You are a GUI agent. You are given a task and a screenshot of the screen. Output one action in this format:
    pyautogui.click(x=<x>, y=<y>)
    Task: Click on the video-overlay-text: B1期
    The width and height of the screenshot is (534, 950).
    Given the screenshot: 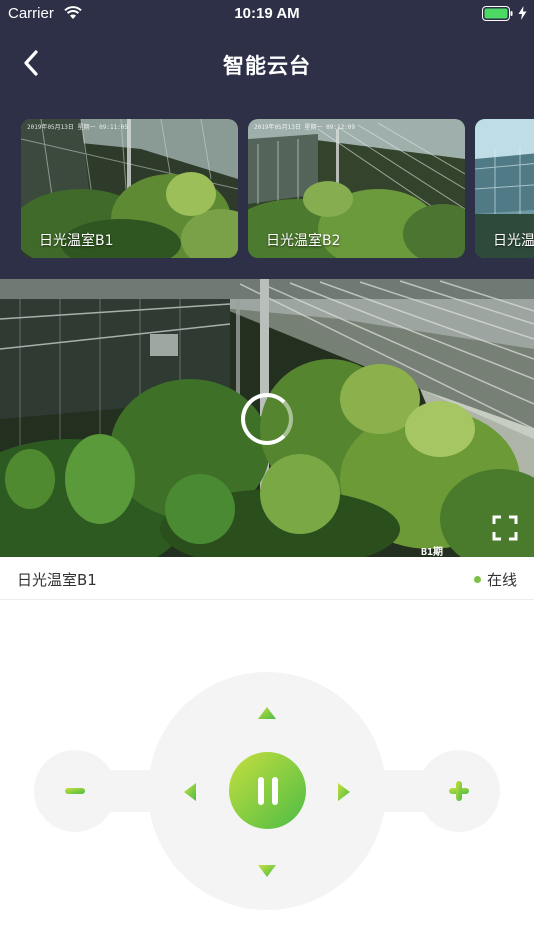 What is the action you would take?
    pyautogui.click(x=432, y=552)
    